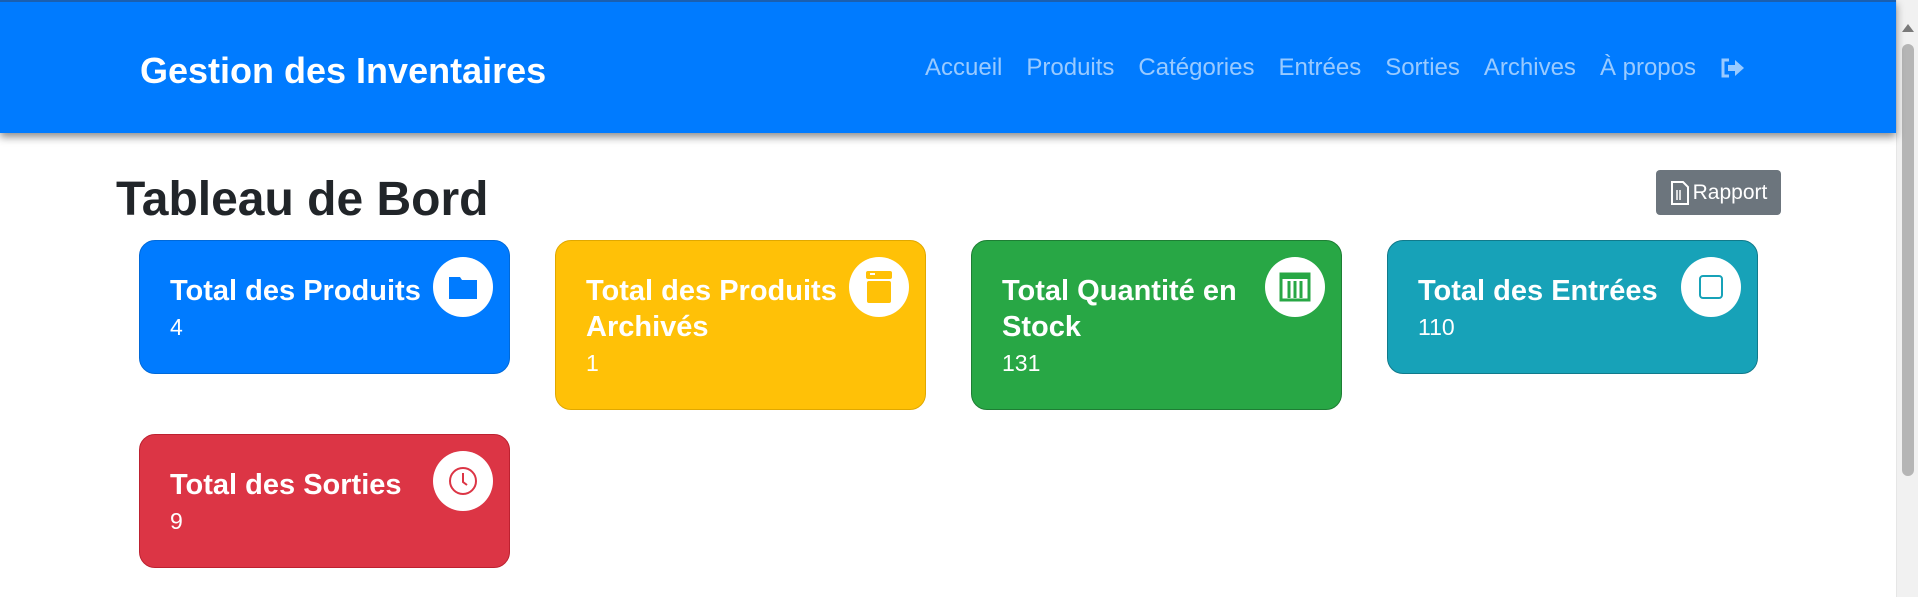 The width and height of the screenshot is (1918, 597). Describe the element at coordinates (1119, 309) in the screenshot. I see `card-title: Total Quantité en Stock` at that location.